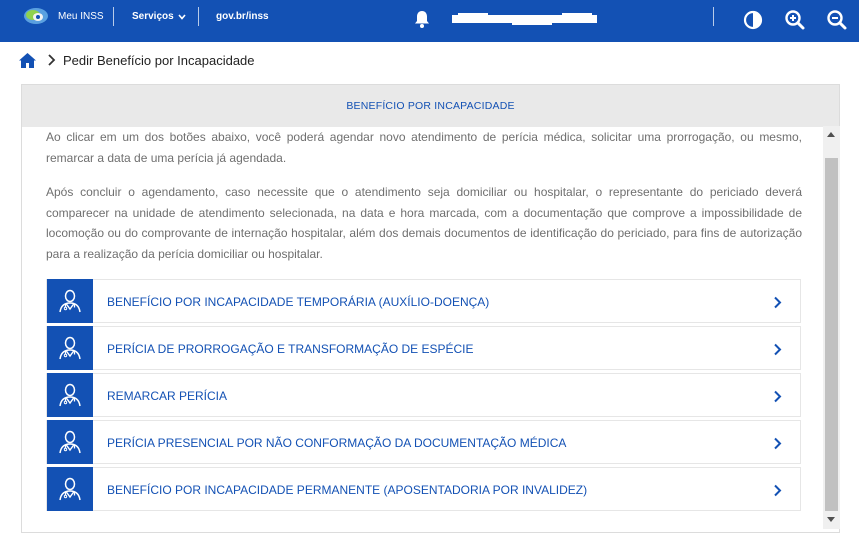 This screenshot has width=859, height=533. I want to click on panel-title: BENEFÍCIO POR INCAPACIDADE, so click(430, 106).